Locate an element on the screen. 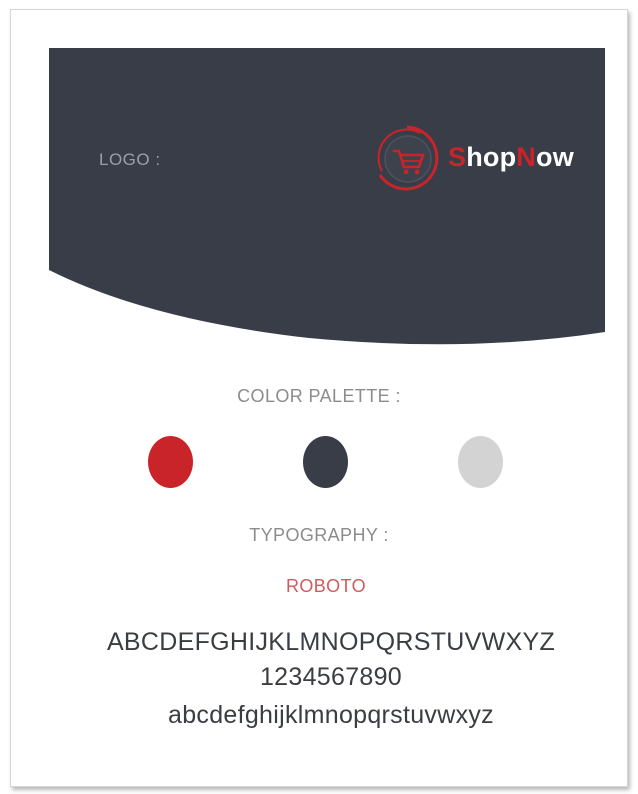 This screenshot has width=638, height=794. color-palette-title: COLOR PALETTE : is located at coordinates (319, 396).